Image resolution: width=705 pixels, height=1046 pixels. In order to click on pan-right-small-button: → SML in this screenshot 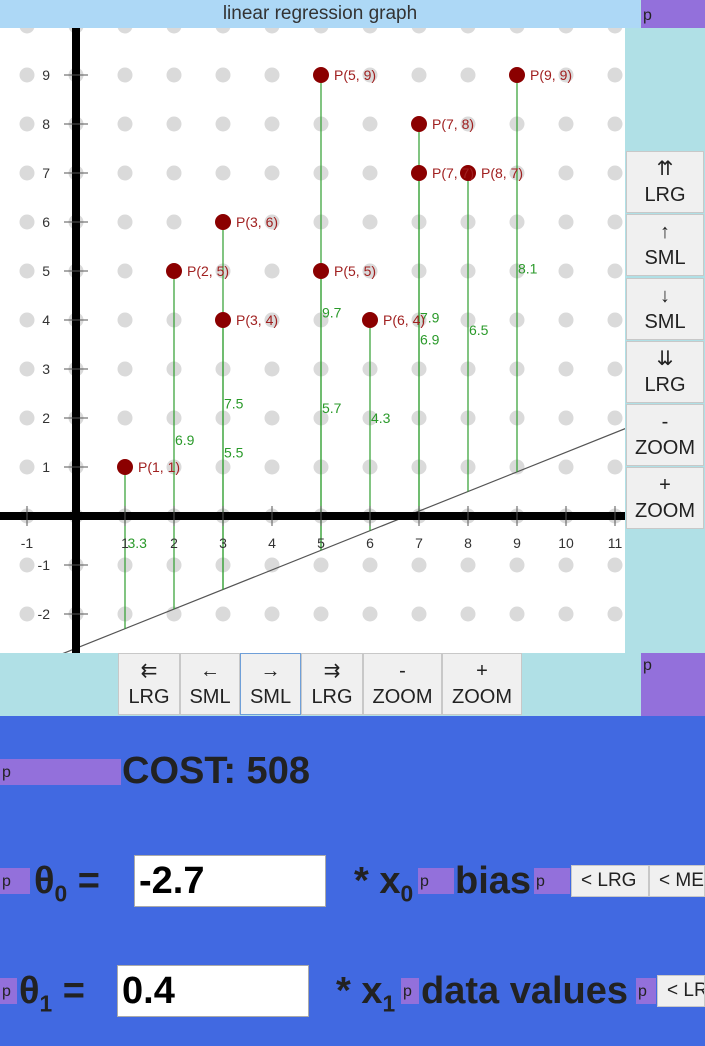, I will do `click(270, 684)`.